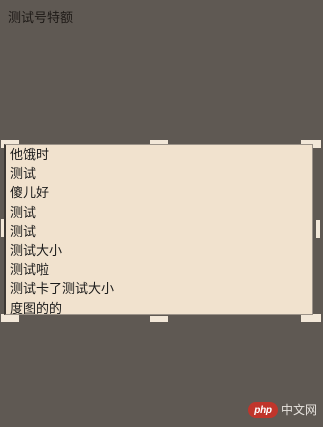 This screenshot has height=427, width=323. Describe the element at coordinates (159, 270) in the screenshot. I see `list-item: 测试啦` at that location.